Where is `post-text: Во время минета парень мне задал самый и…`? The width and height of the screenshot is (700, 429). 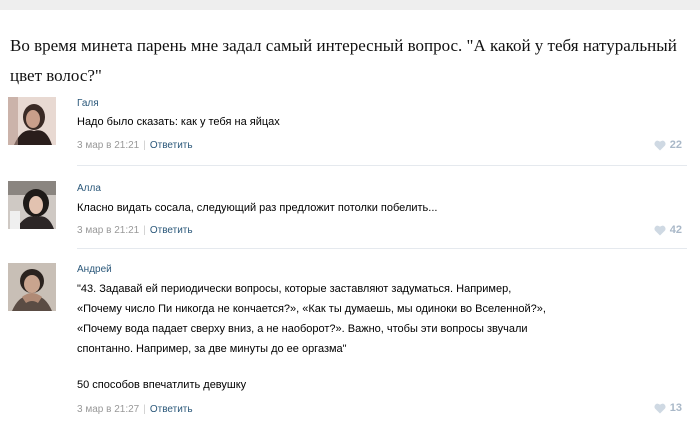
post-text: Во время минета парень мне задал самый и… is located at coordinates (343, 60).